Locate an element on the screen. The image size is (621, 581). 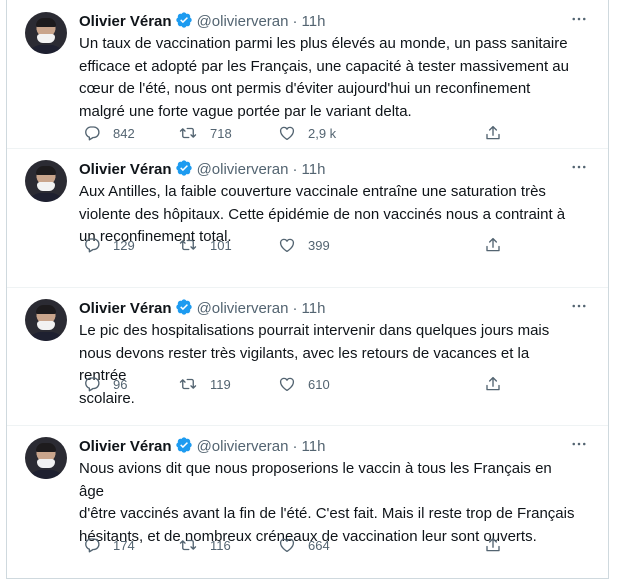
tweet-actions: 842 718 2,9 k is located at coordinates (328, 133).